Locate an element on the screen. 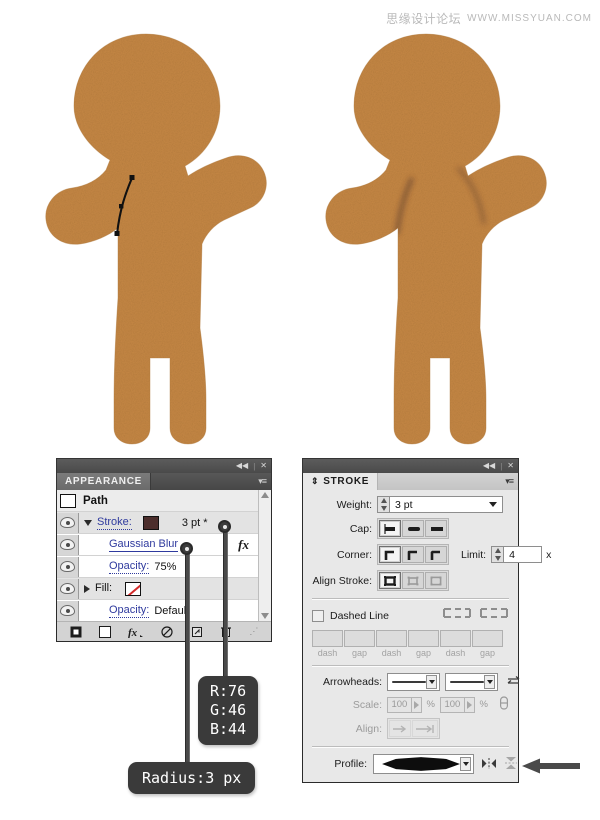 This screenshot has width=600, height=820. weight-label: Weight: is located at coordinates (354, 504).